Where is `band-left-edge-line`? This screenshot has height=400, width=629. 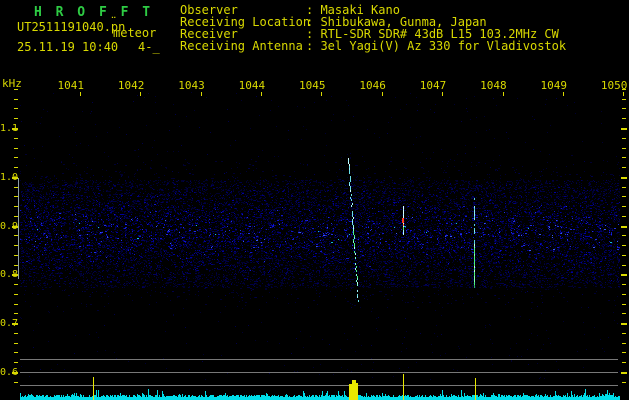 band-left-edge-line is located at coordinates (18, 228).